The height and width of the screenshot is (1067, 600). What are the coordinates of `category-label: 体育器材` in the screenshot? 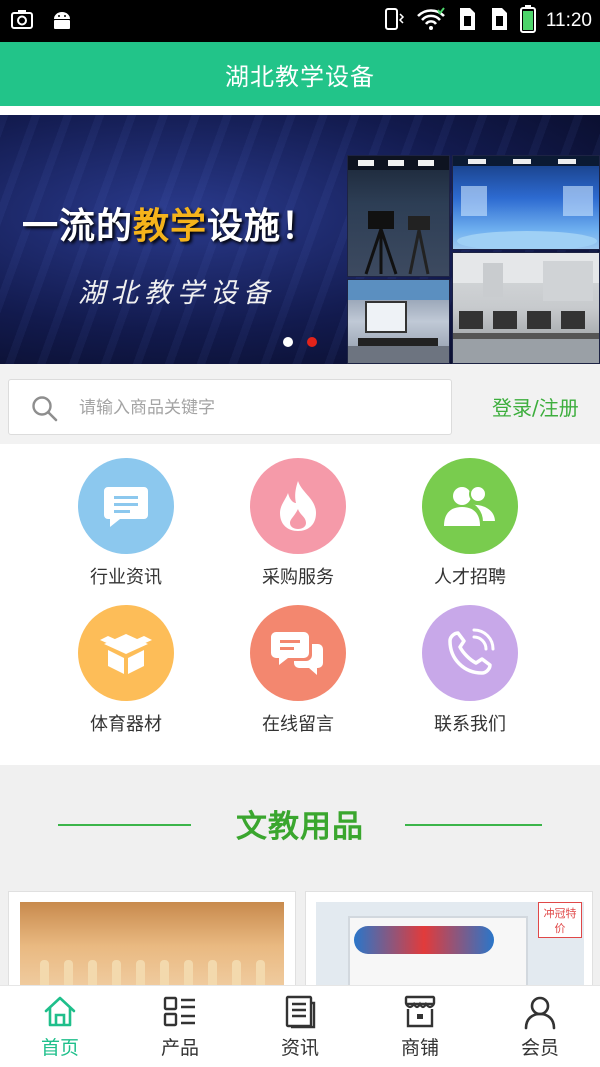 It's located at (126, 724).